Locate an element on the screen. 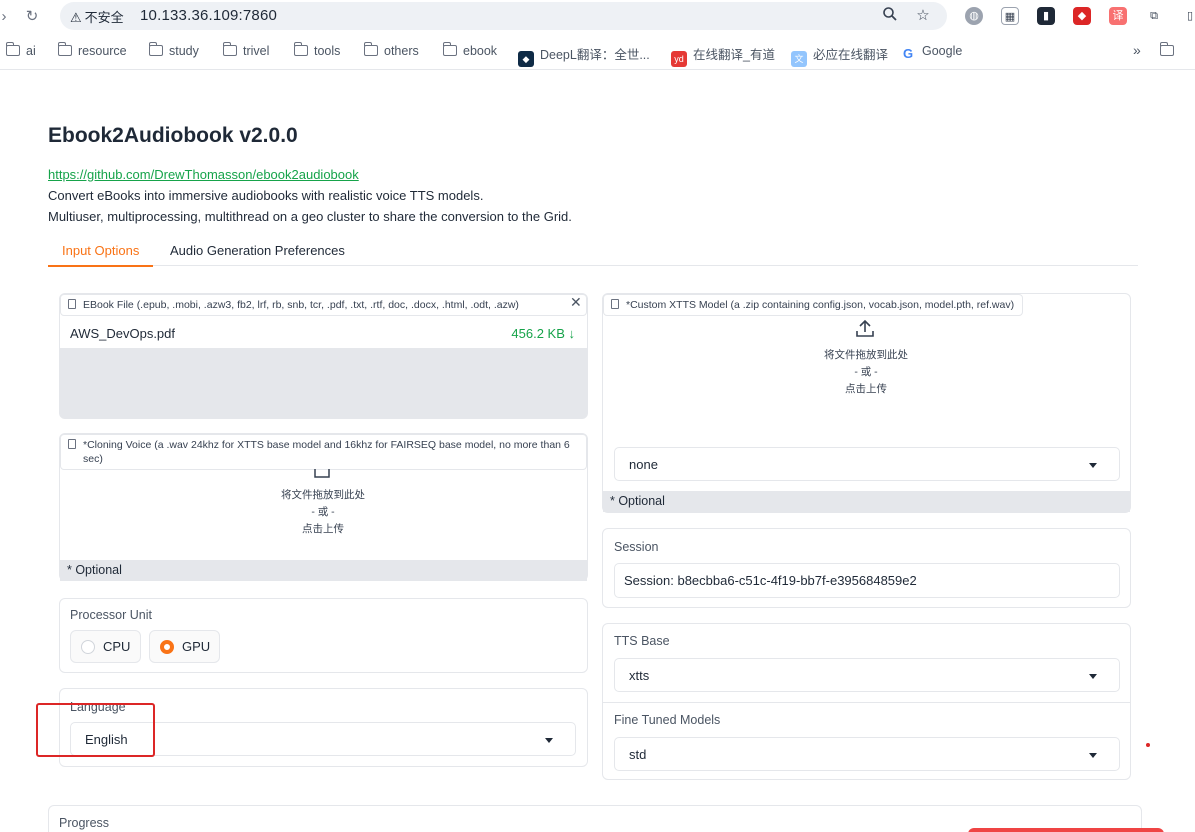 The width and height of the screenshot is (1195, 832). uploaded-file-row: AWS_DevOps.pdf 456.2 KB ↓ is located at coordinates (323, 333).